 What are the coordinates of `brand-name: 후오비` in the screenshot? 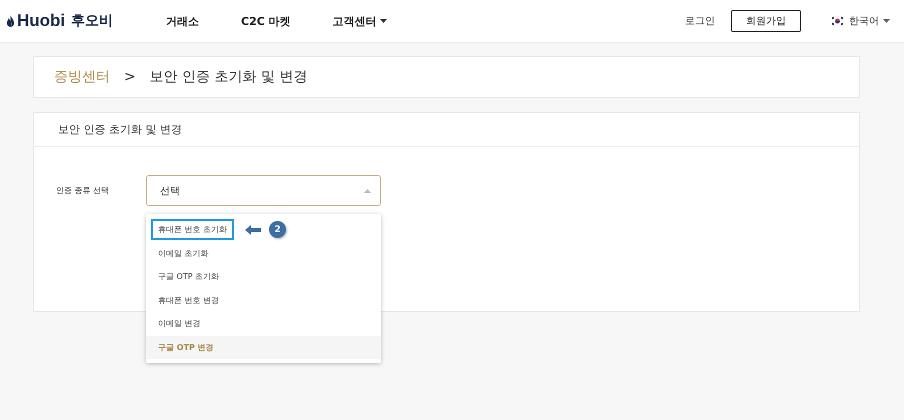 It's located at (92, 21).